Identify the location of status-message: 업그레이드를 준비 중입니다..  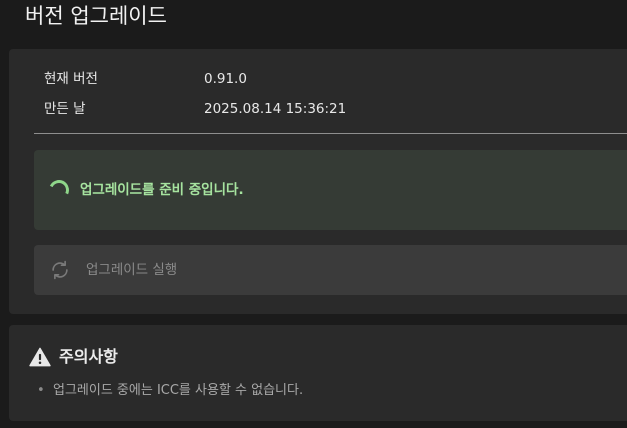
(162, 190).